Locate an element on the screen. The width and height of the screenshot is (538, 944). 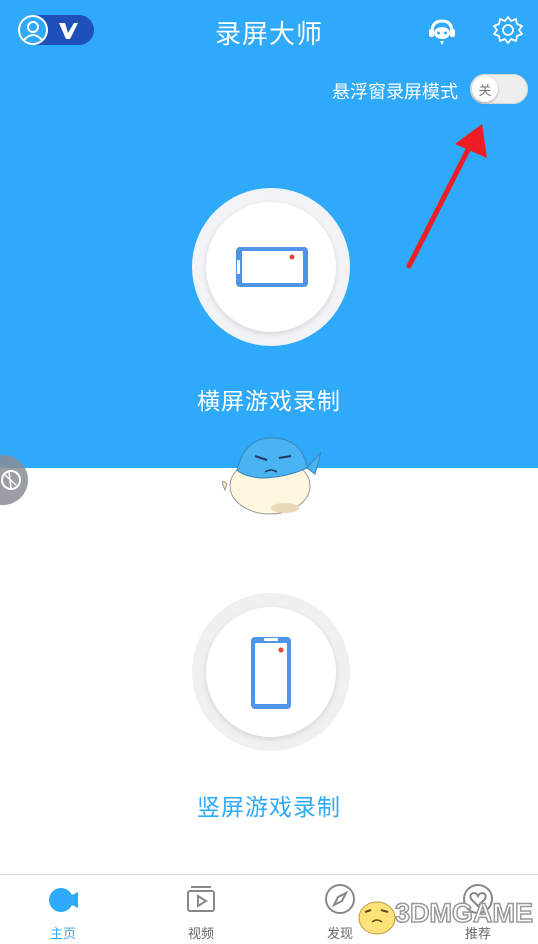
watermark-mascot-icon is located at coordinates (377, 918).